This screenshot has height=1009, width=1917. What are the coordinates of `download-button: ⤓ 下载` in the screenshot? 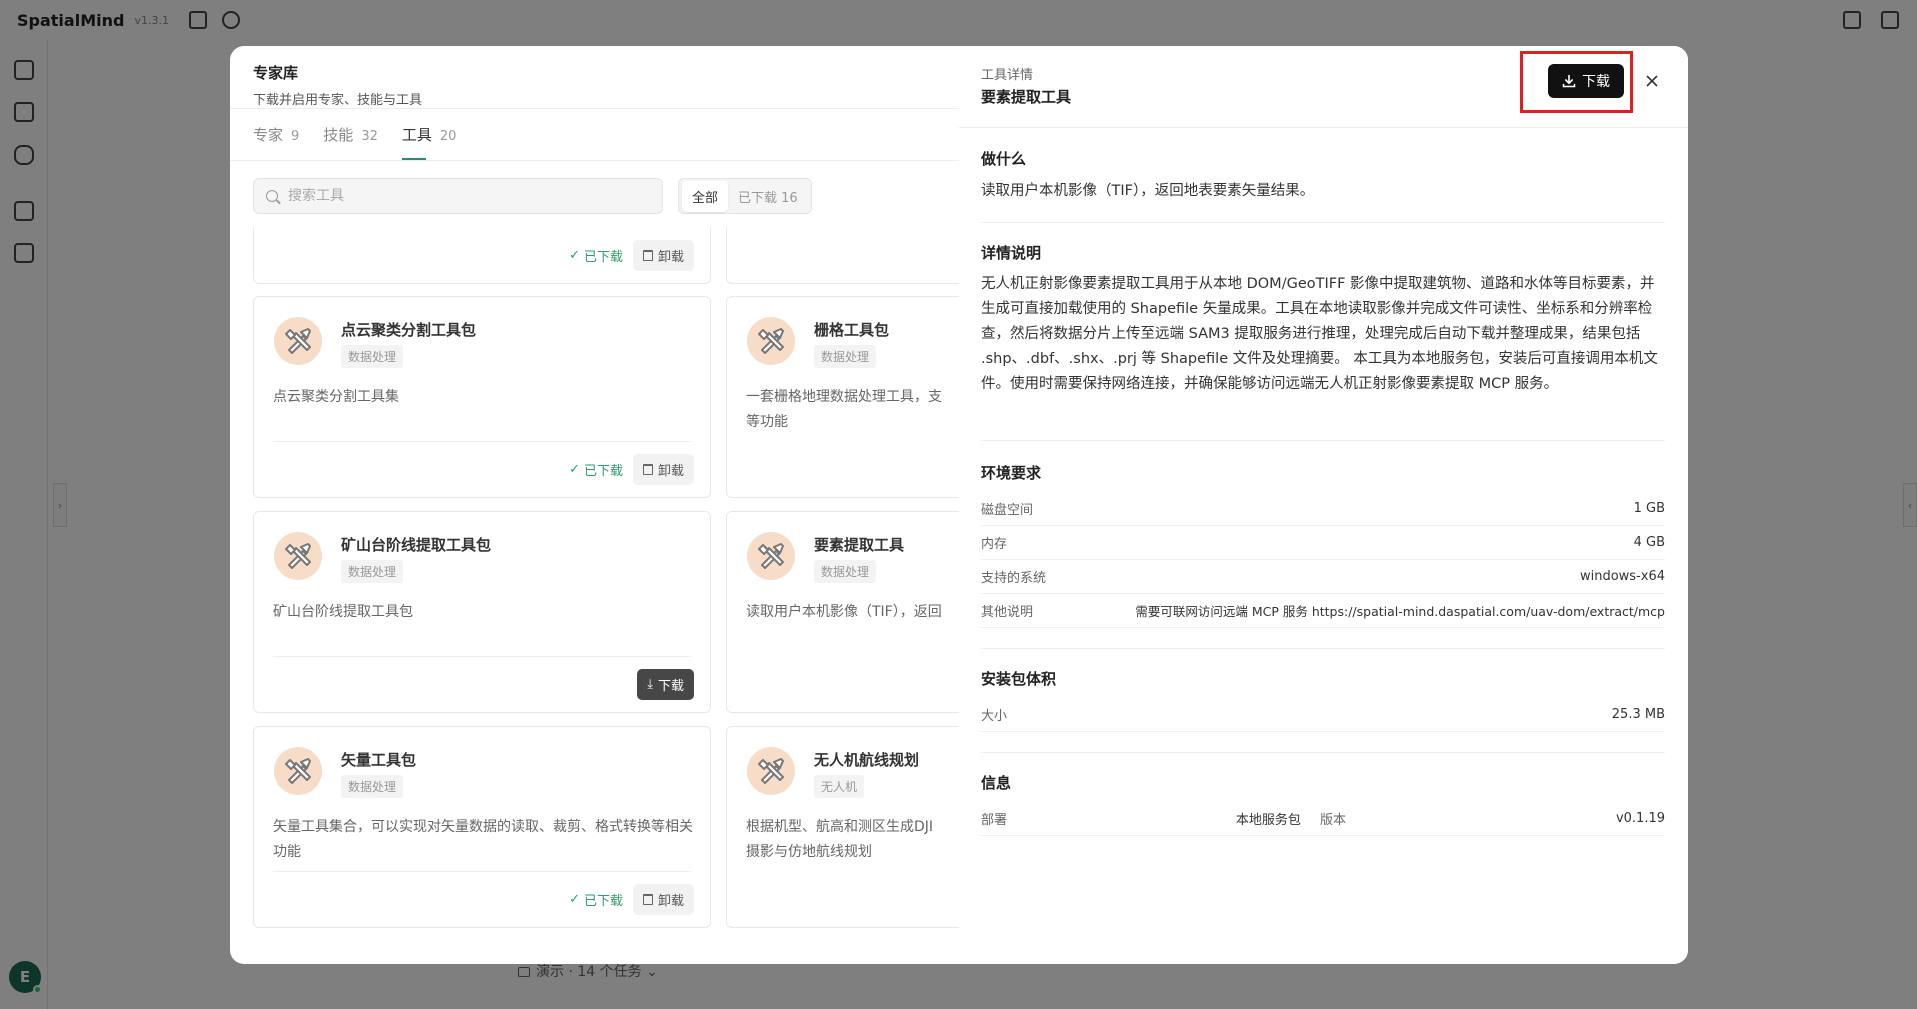 It's located at (665, 684).